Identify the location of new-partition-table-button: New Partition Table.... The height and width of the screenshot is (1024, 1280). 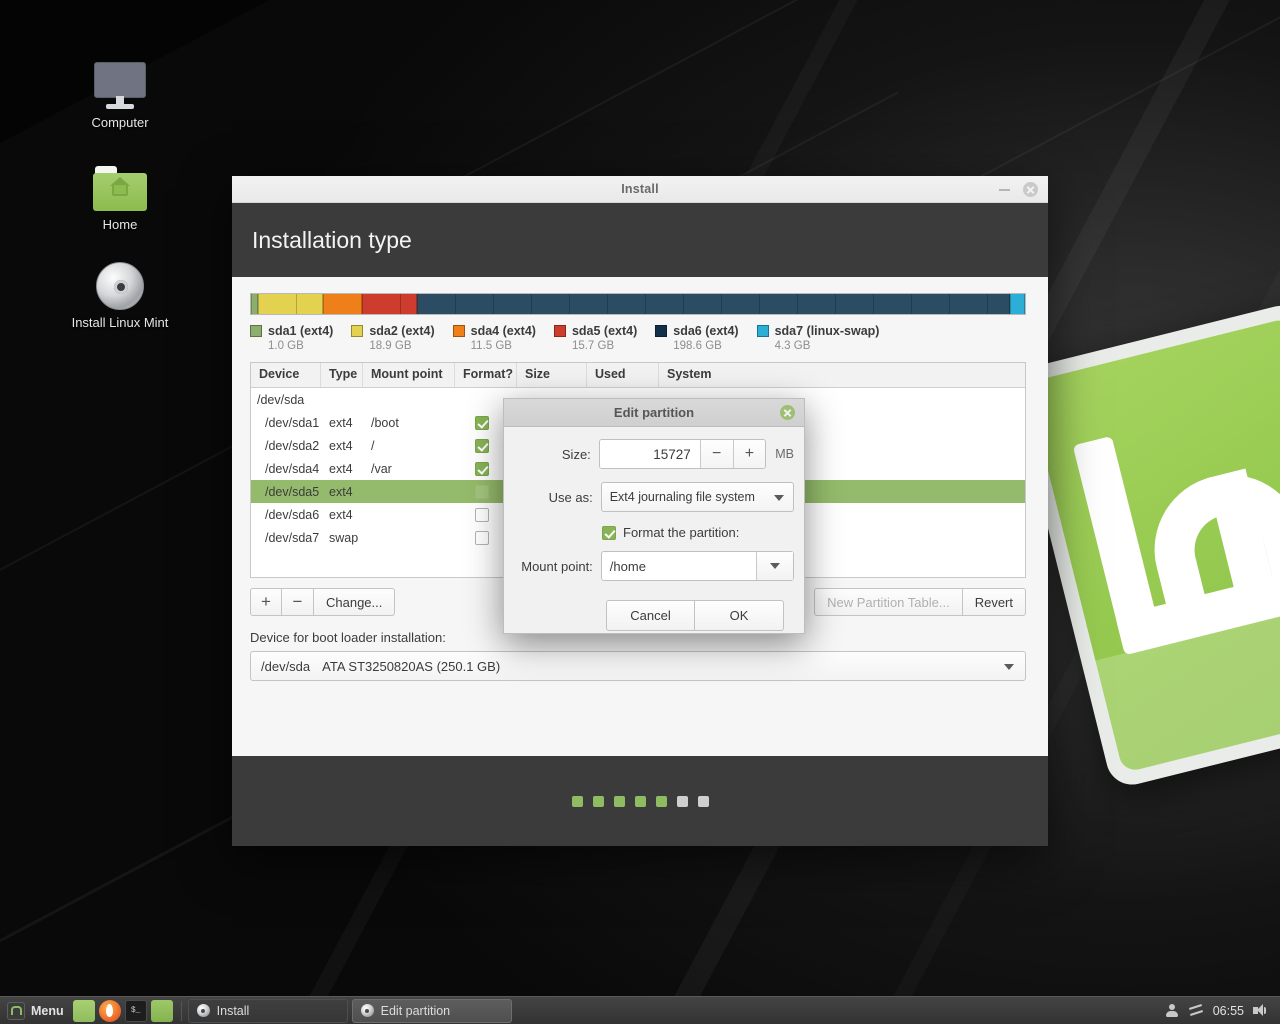
(888, 602).